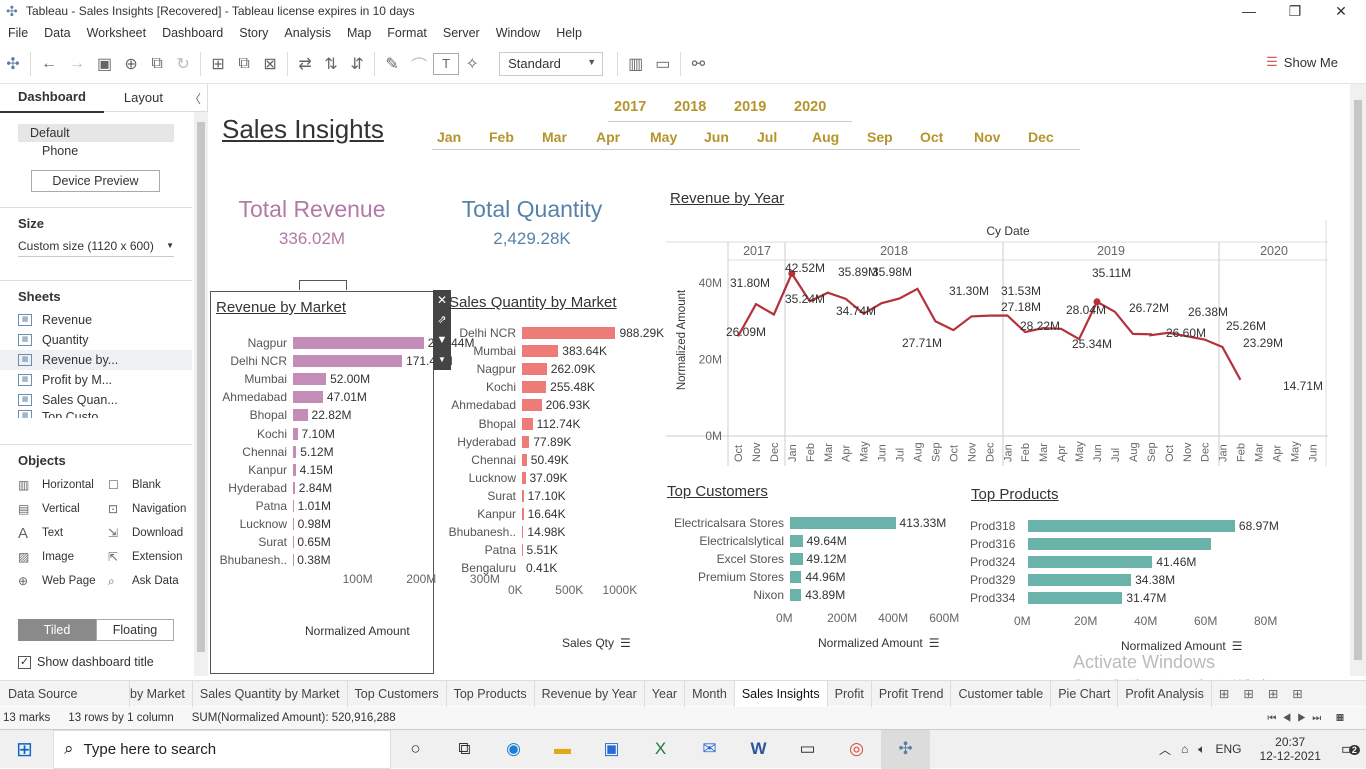  Describe the element at coordinates (554, 137) in the screenshot. I see `month-mar: Mar` at that location.